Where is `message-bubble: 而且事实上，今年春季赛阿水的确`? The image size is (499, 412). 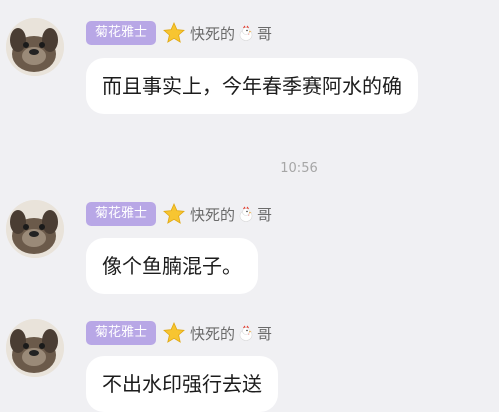 message-bubble: 而且事实上，今年春季赛阿水的确 is located at coordinates (252, 86).